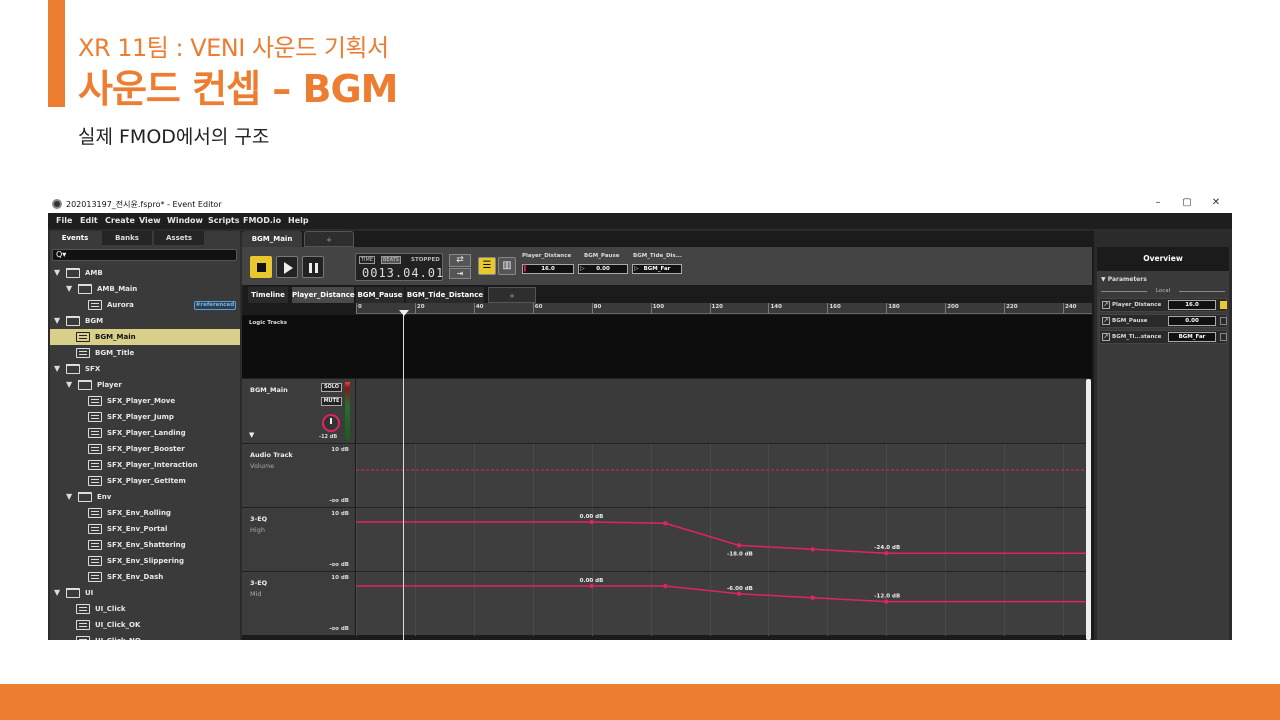 The image size is (1280, 720). Describe the element at coordinates (1192, 337) in the screenshot. I see `parameter-value-field: BGM_Far` at that location.